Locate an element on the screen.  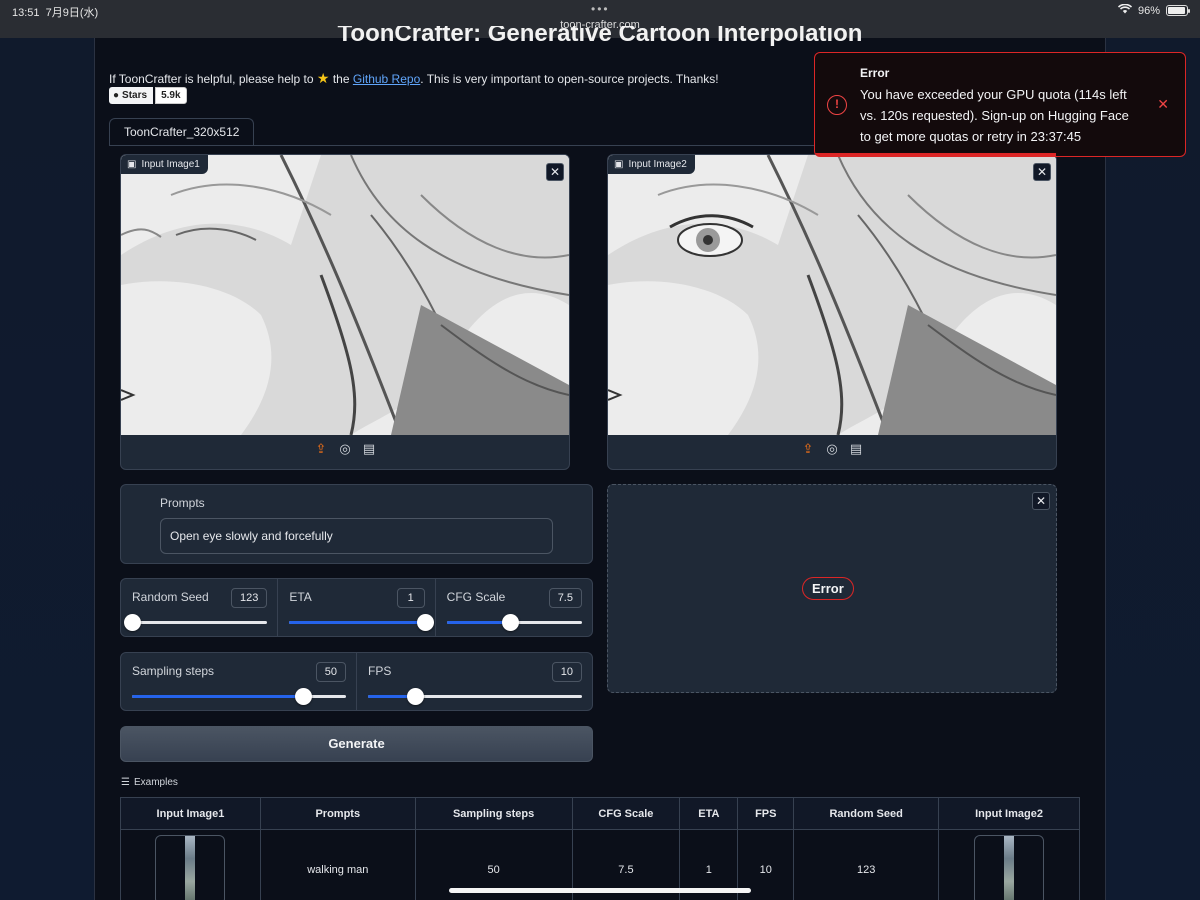
clear-image2-button: ✕ is located at coordinates (1042, 172).